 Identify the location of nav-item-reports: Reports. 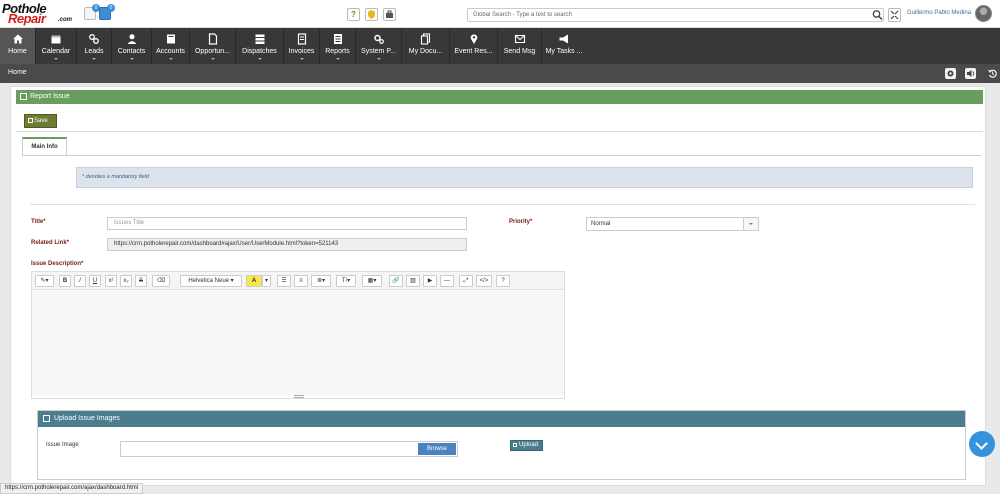
(338, 46).